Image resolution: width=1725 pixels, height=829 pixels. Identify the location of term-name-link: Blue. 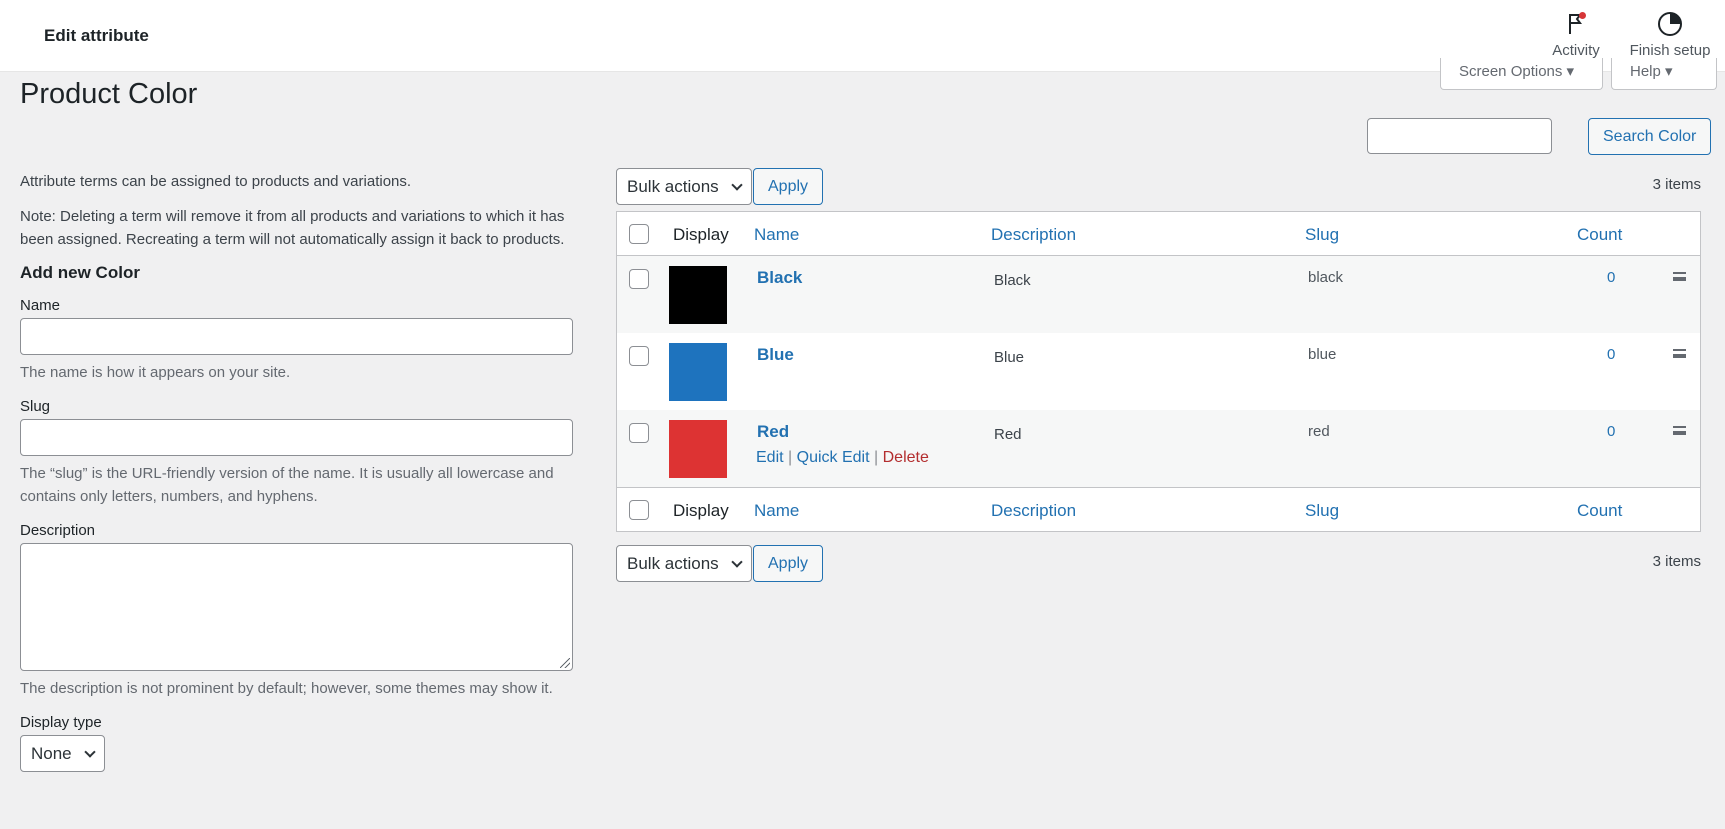
(775, 355).